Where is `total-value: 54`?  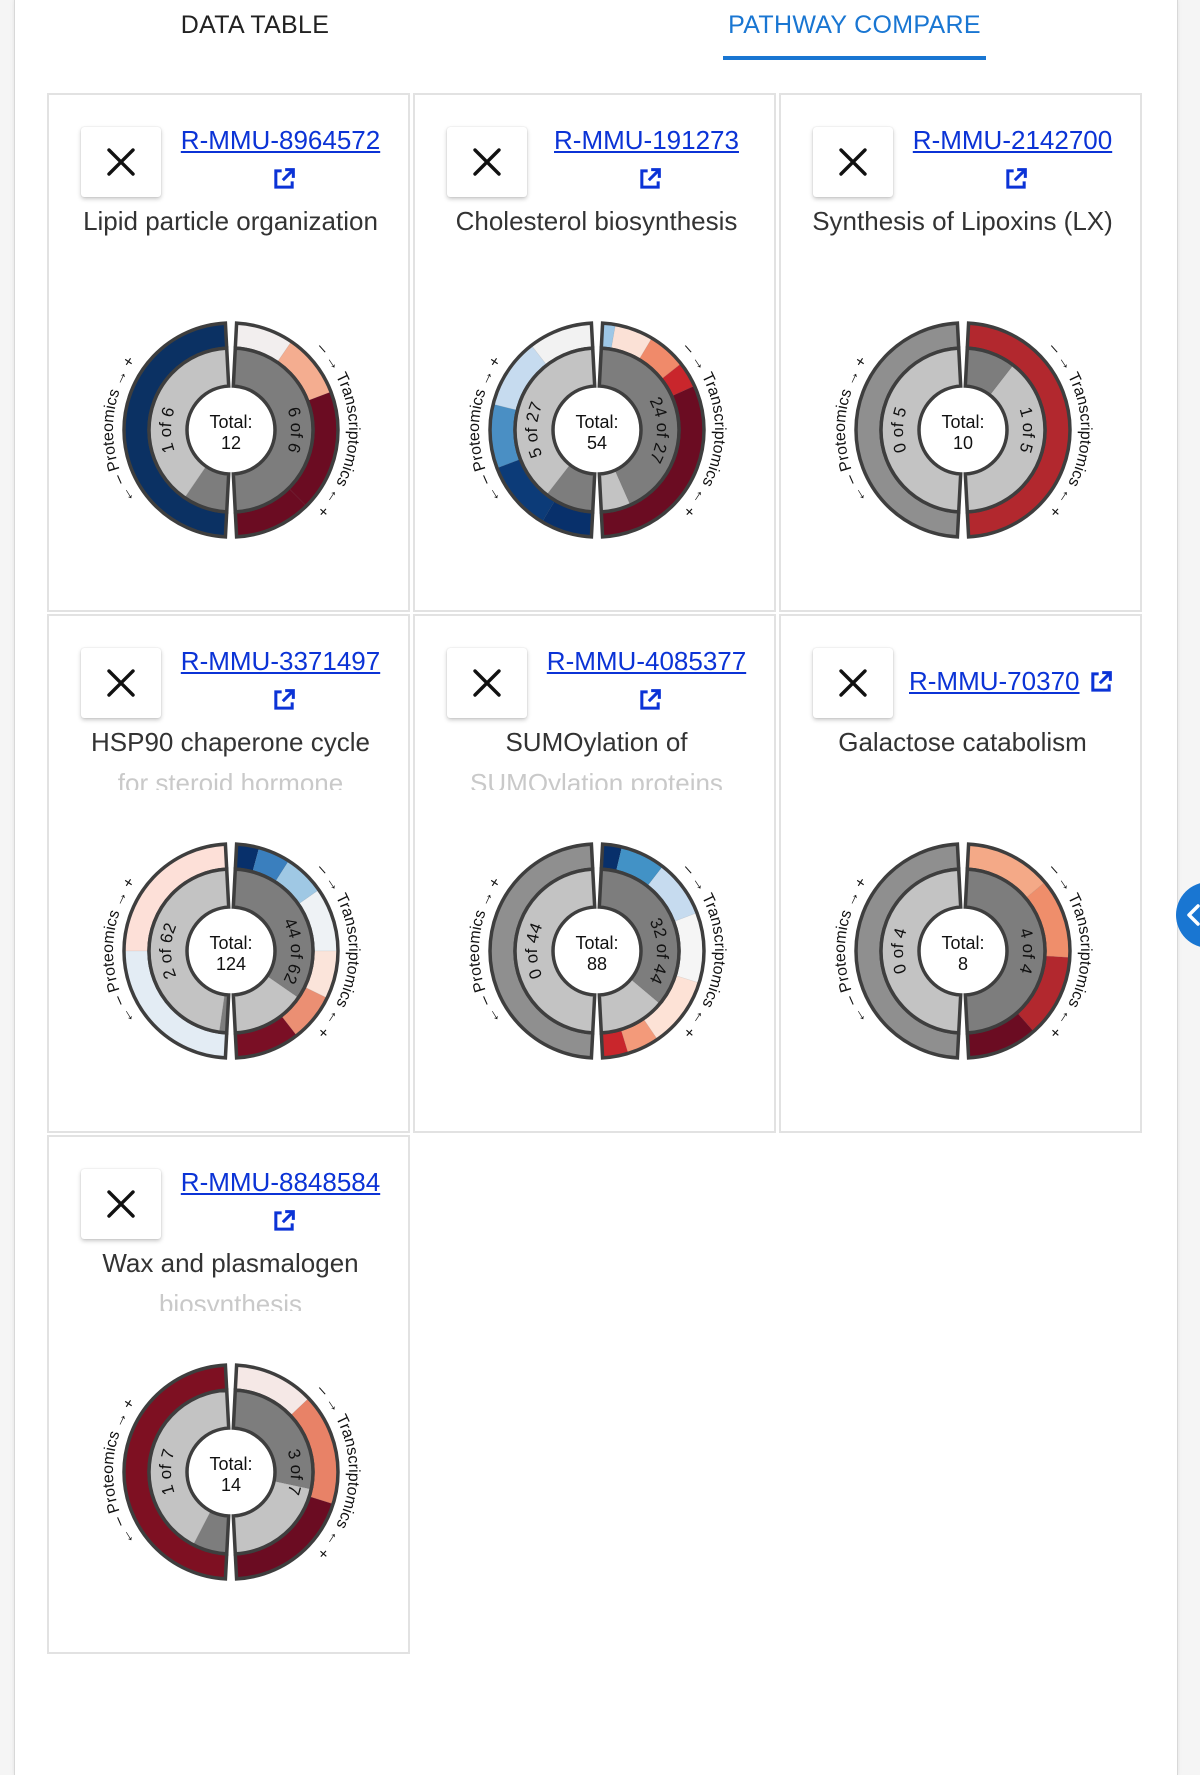
total-value: 54 is located at coordinates (597, 443).